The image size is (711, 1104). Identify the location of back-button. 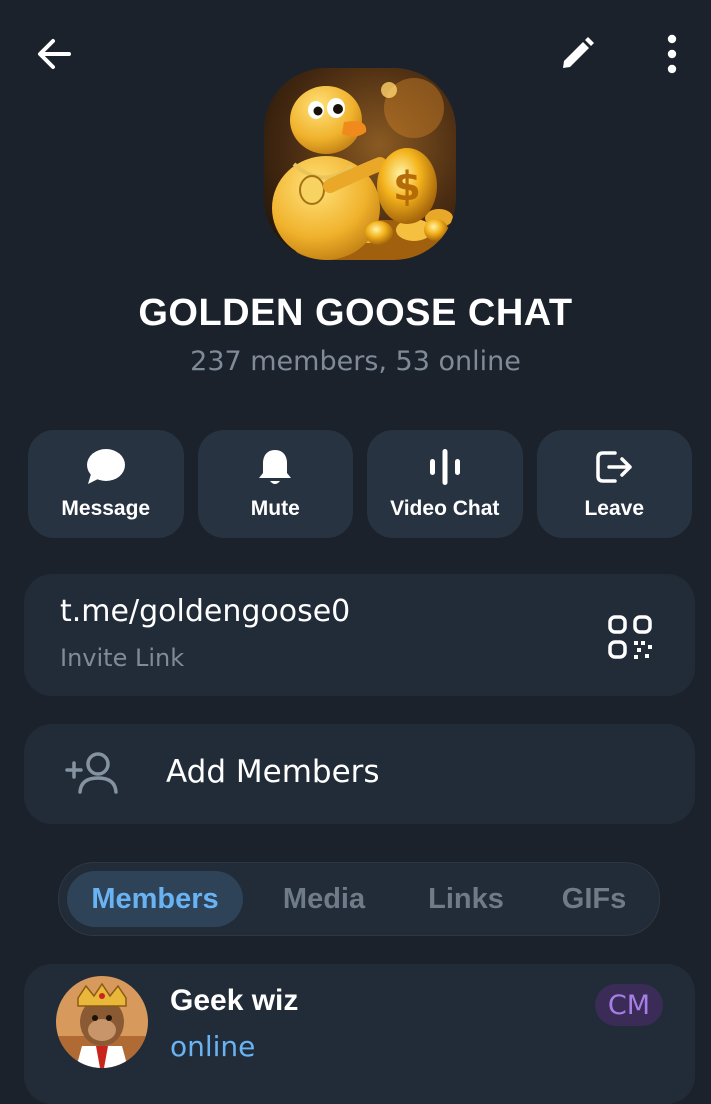
(55, 54).